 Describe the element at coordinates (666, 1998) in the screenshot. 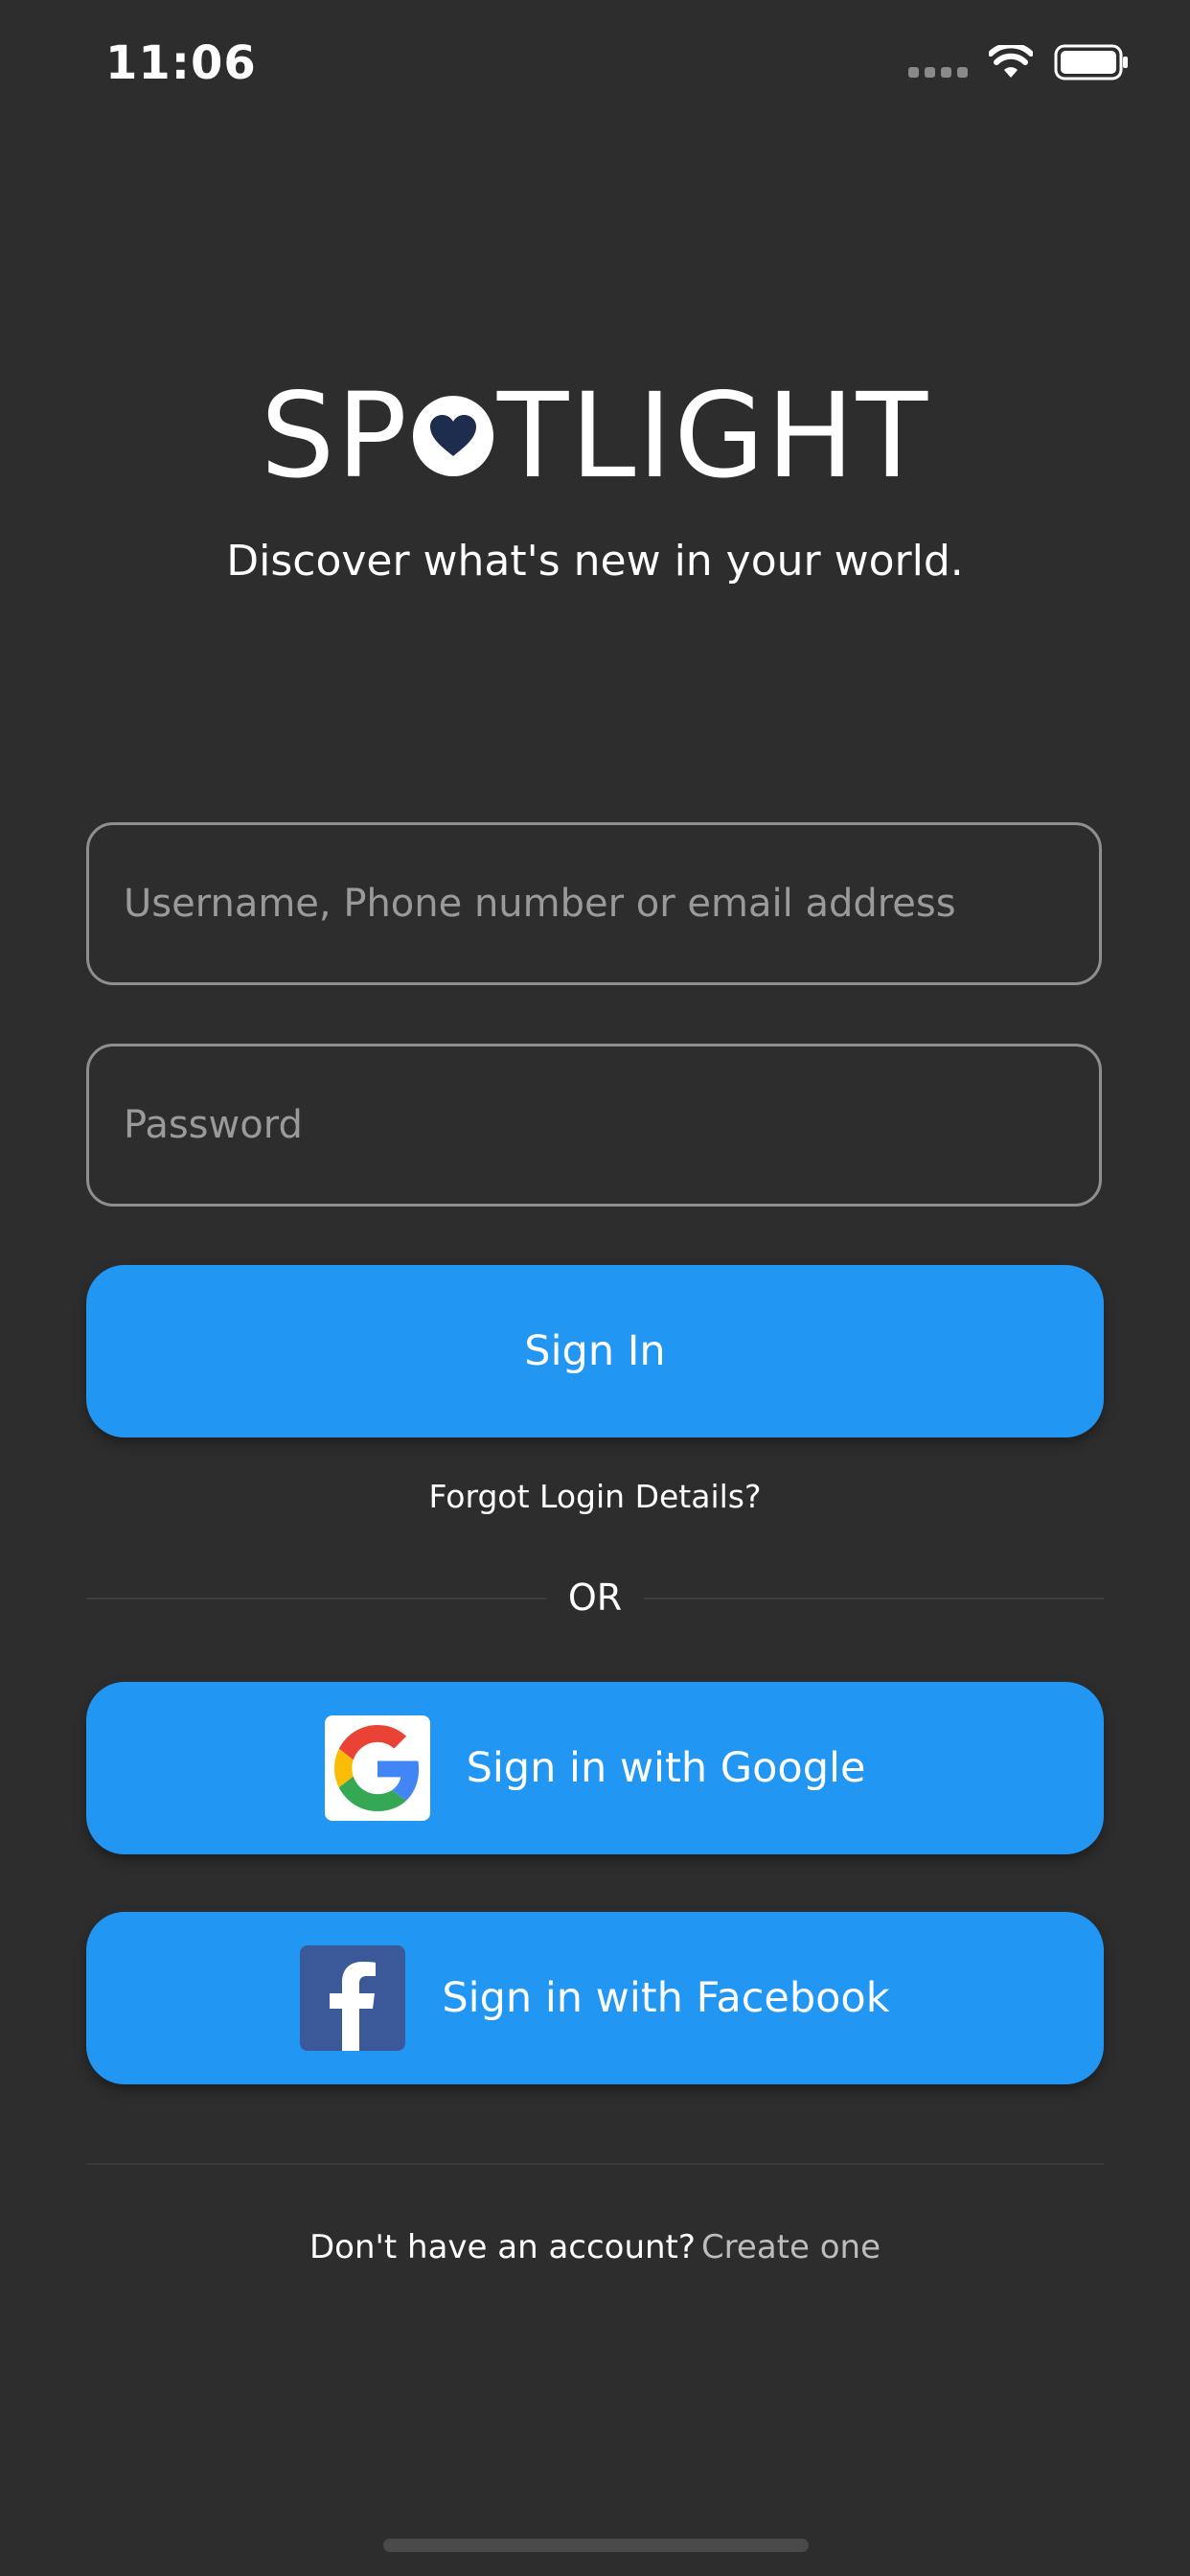

I see `facebook-label: Sign in with Facebook` at that location.